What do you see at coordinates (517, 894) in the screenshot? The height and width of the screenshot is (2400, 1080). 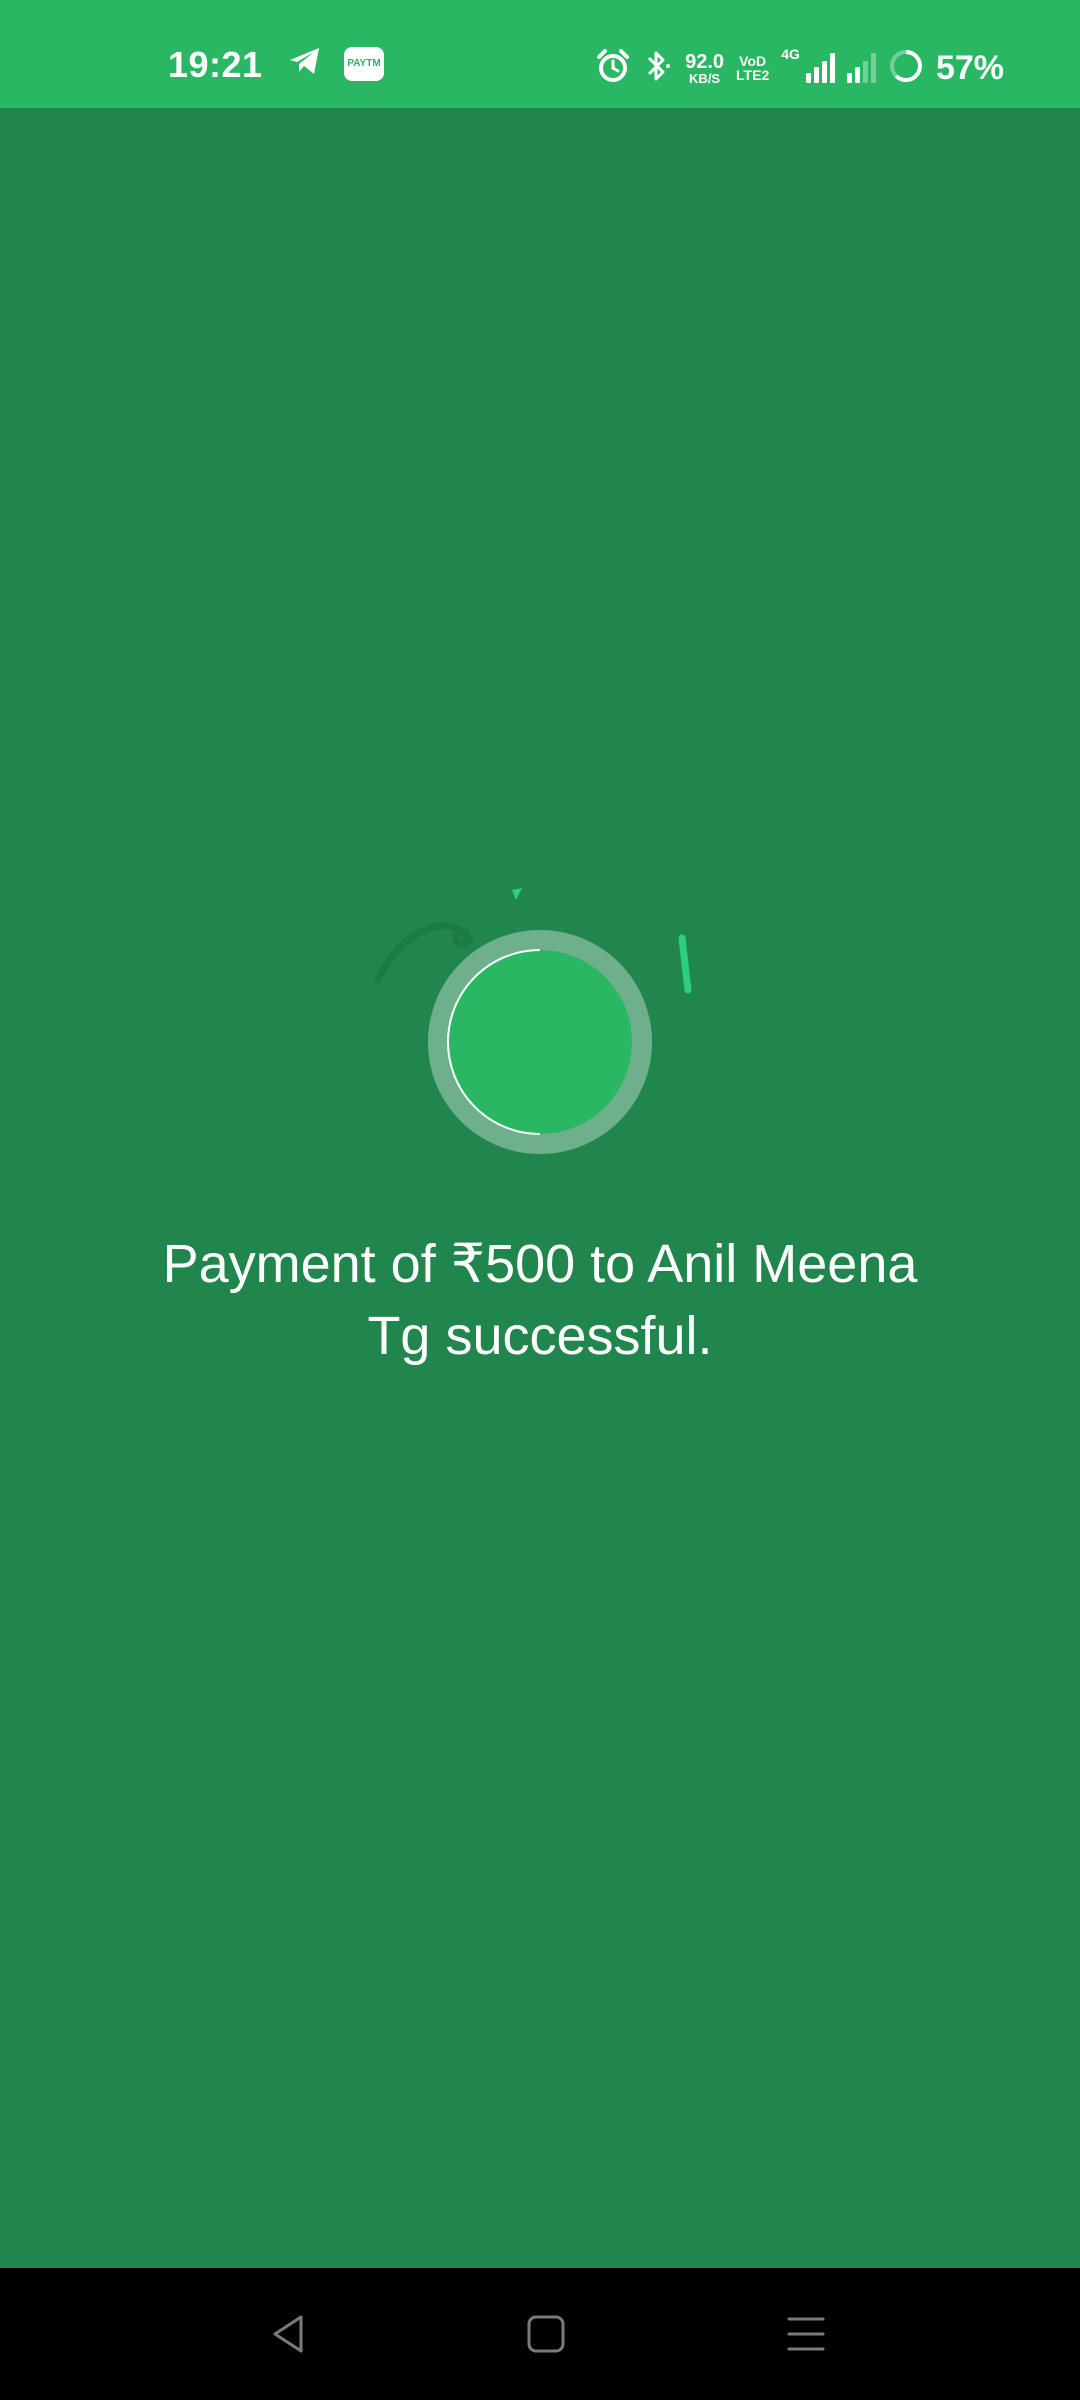 I see `confetti-triangle` at bounding box center [517, 894].